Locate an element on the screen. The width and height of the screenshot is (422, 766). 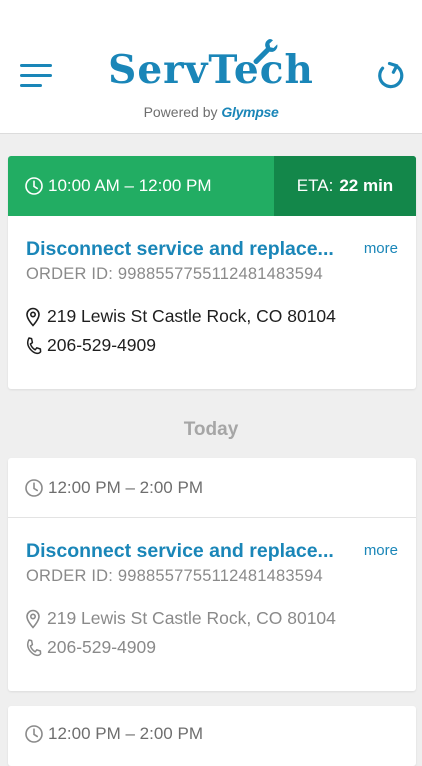
eta-badge: ETA: 22 min is located at coordinates (345, 186).